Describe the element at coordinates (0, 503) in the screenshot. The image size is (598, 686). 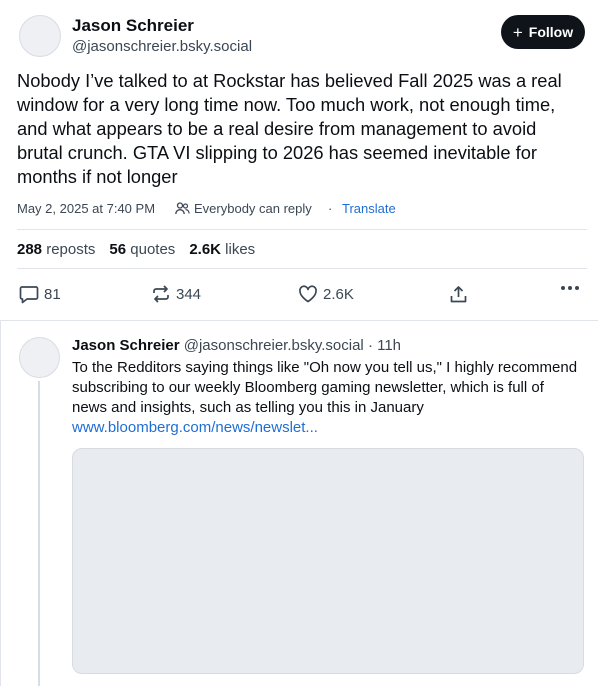
I see `reply-left-border` at that location.